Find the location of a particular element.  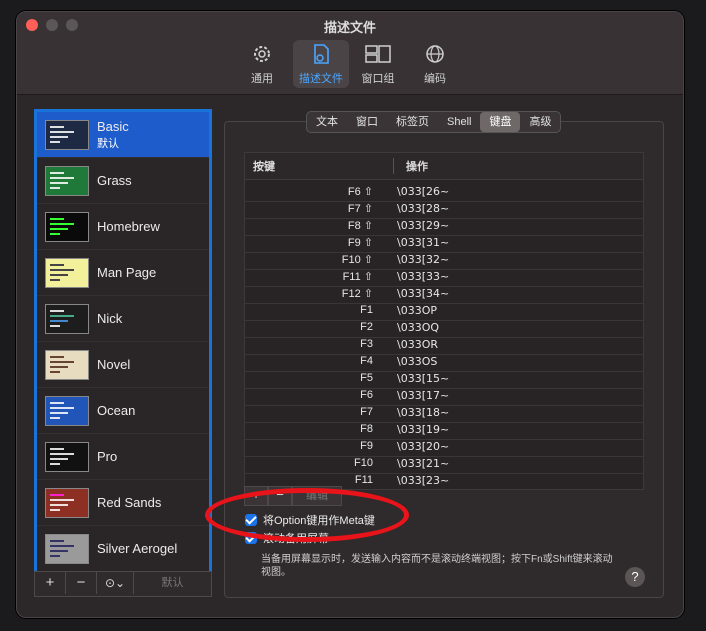

scroll-alternate-screen-checkbox: 滚动备用屏幕 is located at coordinates (287, 538).